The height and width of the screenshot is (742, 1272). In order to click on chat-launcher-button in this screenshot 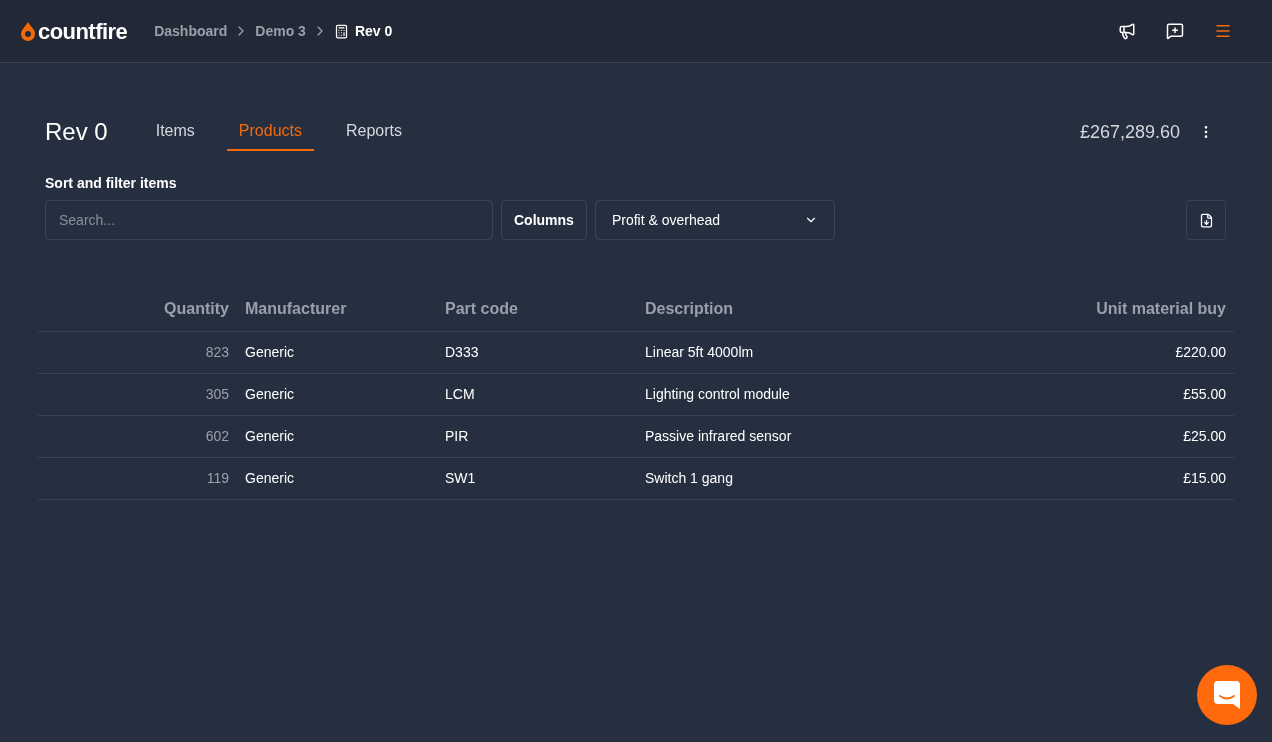, I will do `click(1227, 695)`.